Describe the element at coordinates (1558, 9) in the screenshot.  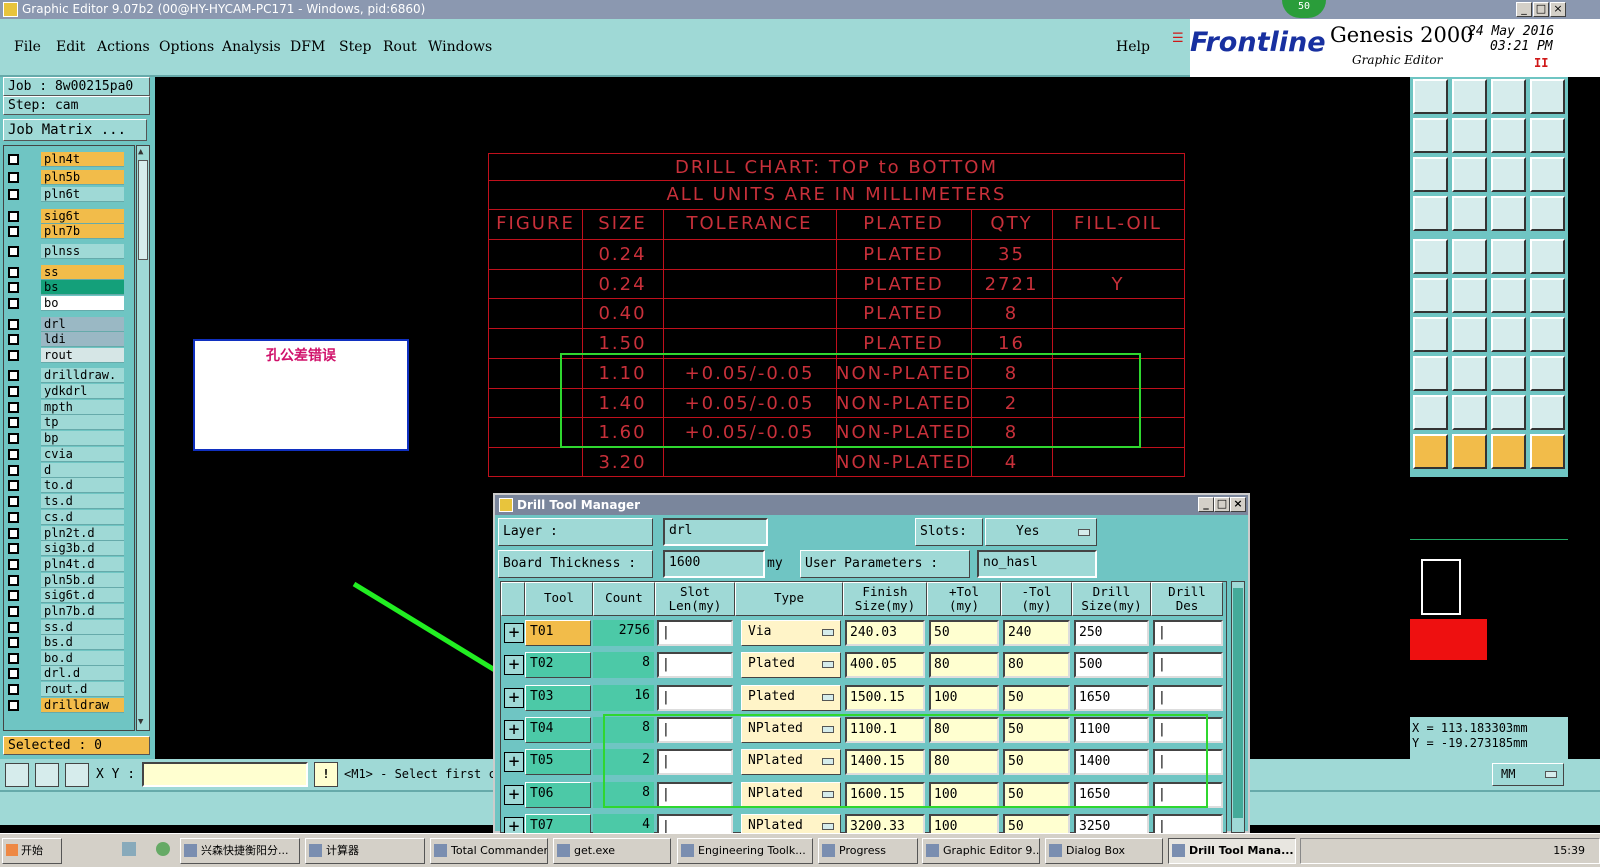
I see `close-button: ×` at that location.